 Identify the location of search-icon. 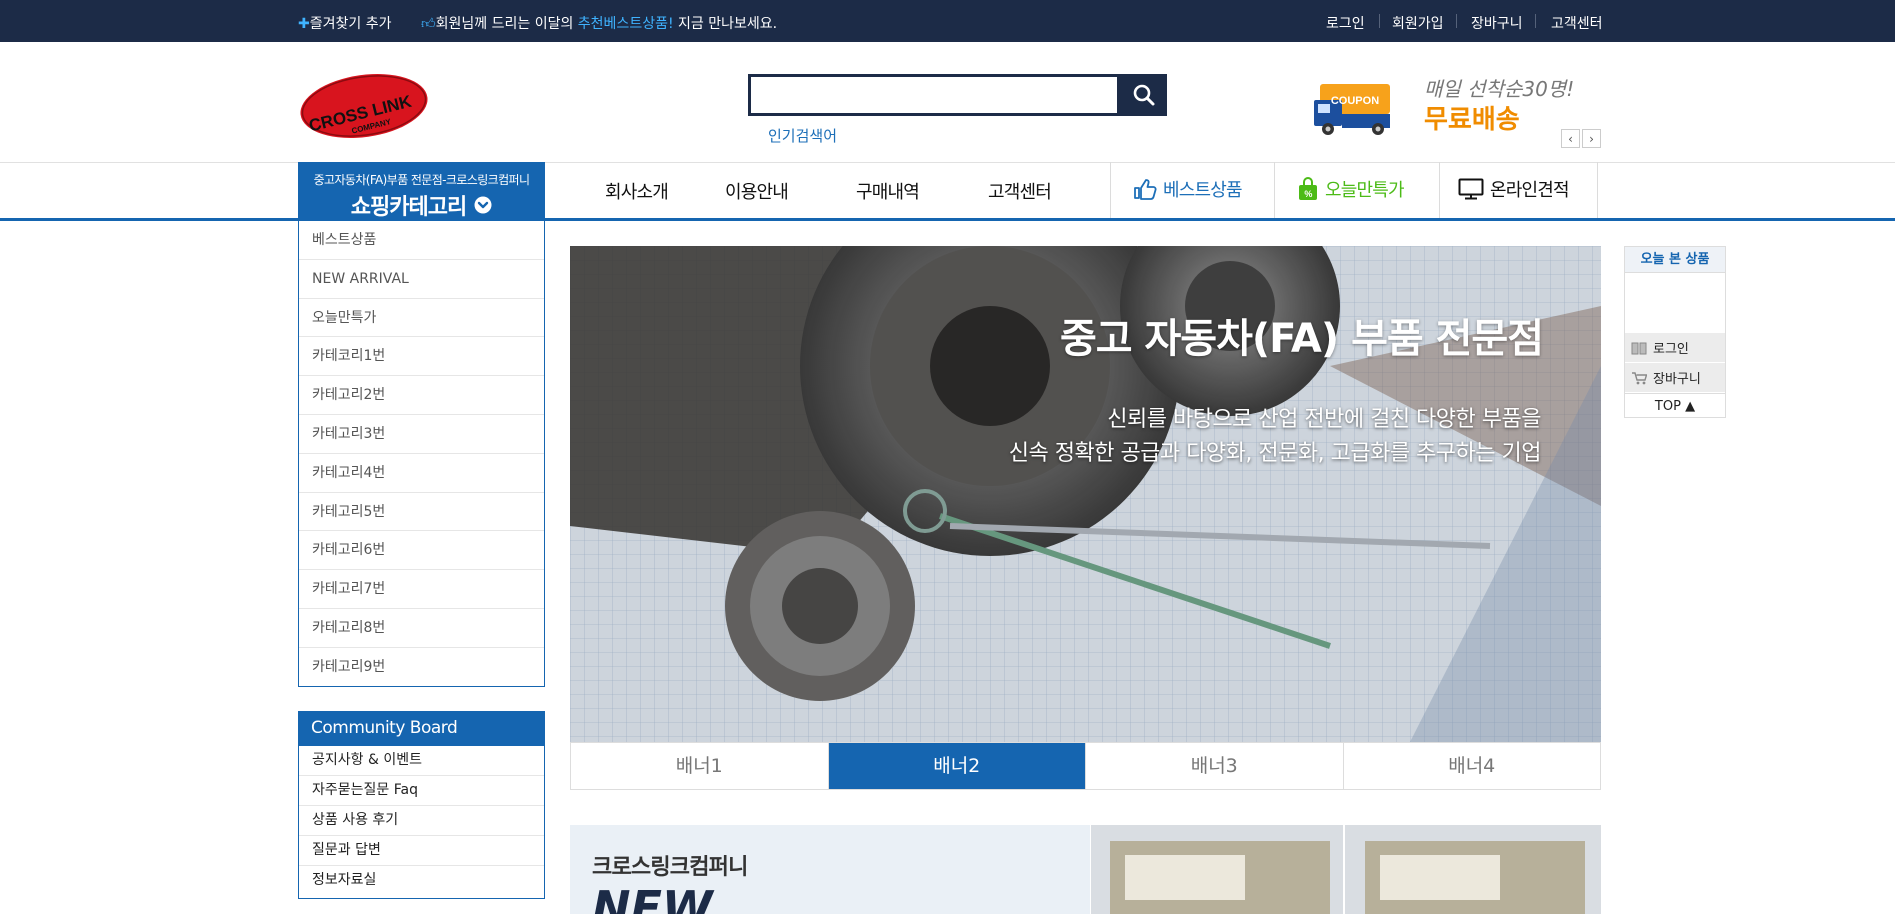
(1143, 95).